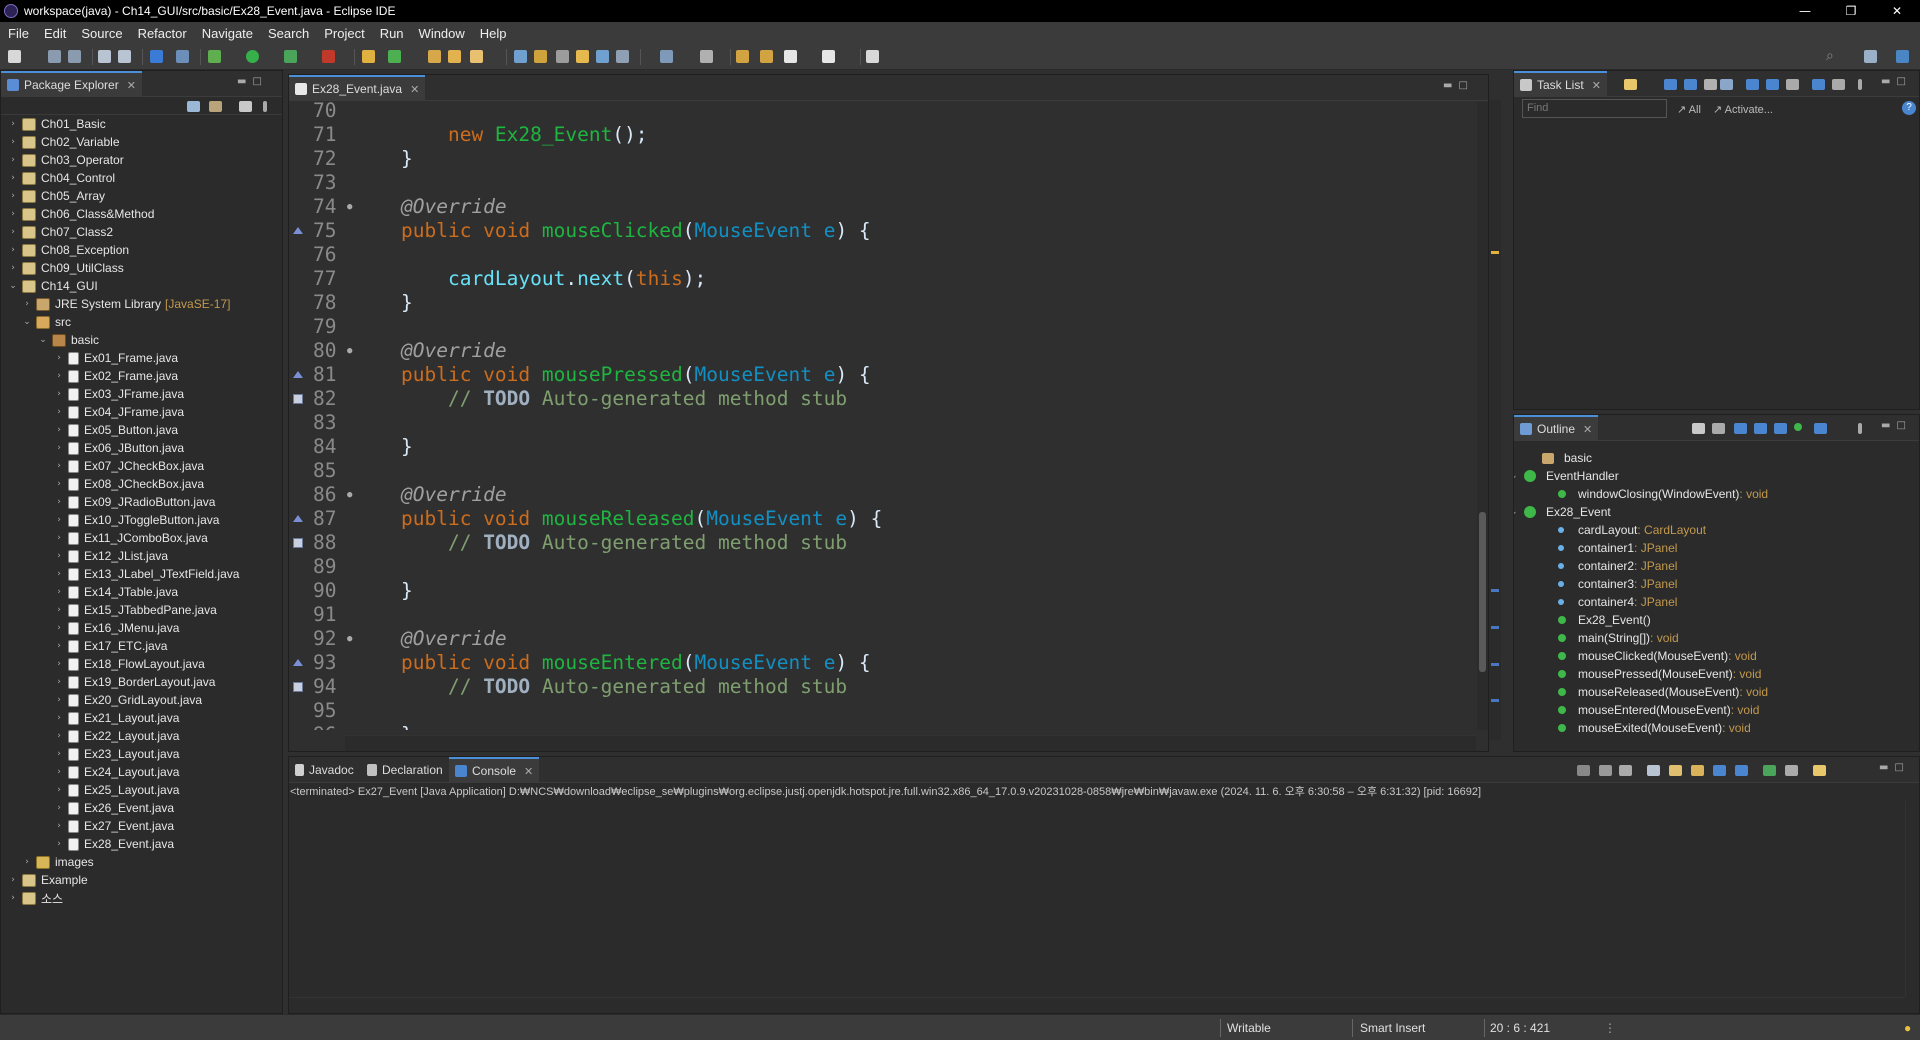 The image size is (1920, 1040). What do you see at coordinates (879, 687) in the screenshot?
I see `code-line: 94 // TODO Auto-generated method stub` at bounding box center [879, 687].